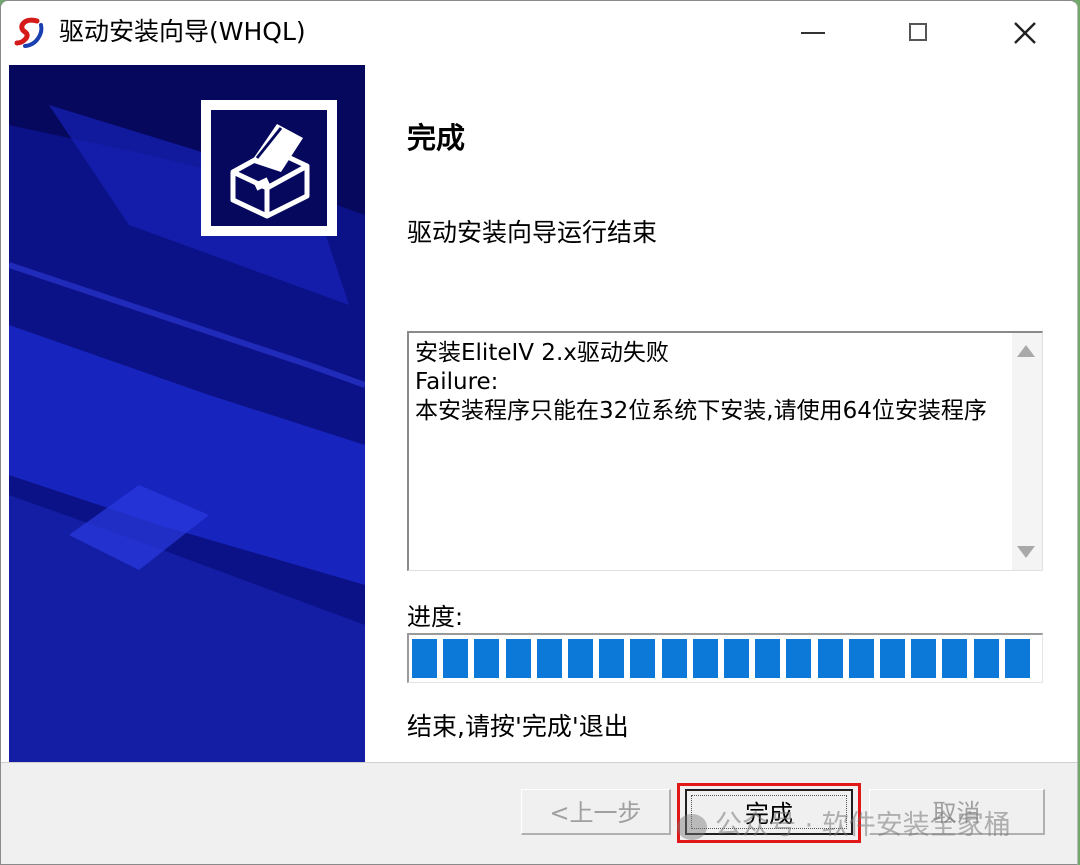  What do you see at coordinates (518, 726) in the screenshot?
I see `finish-message: 结束,请按'完成'退出` at bounding box center [518, 726].